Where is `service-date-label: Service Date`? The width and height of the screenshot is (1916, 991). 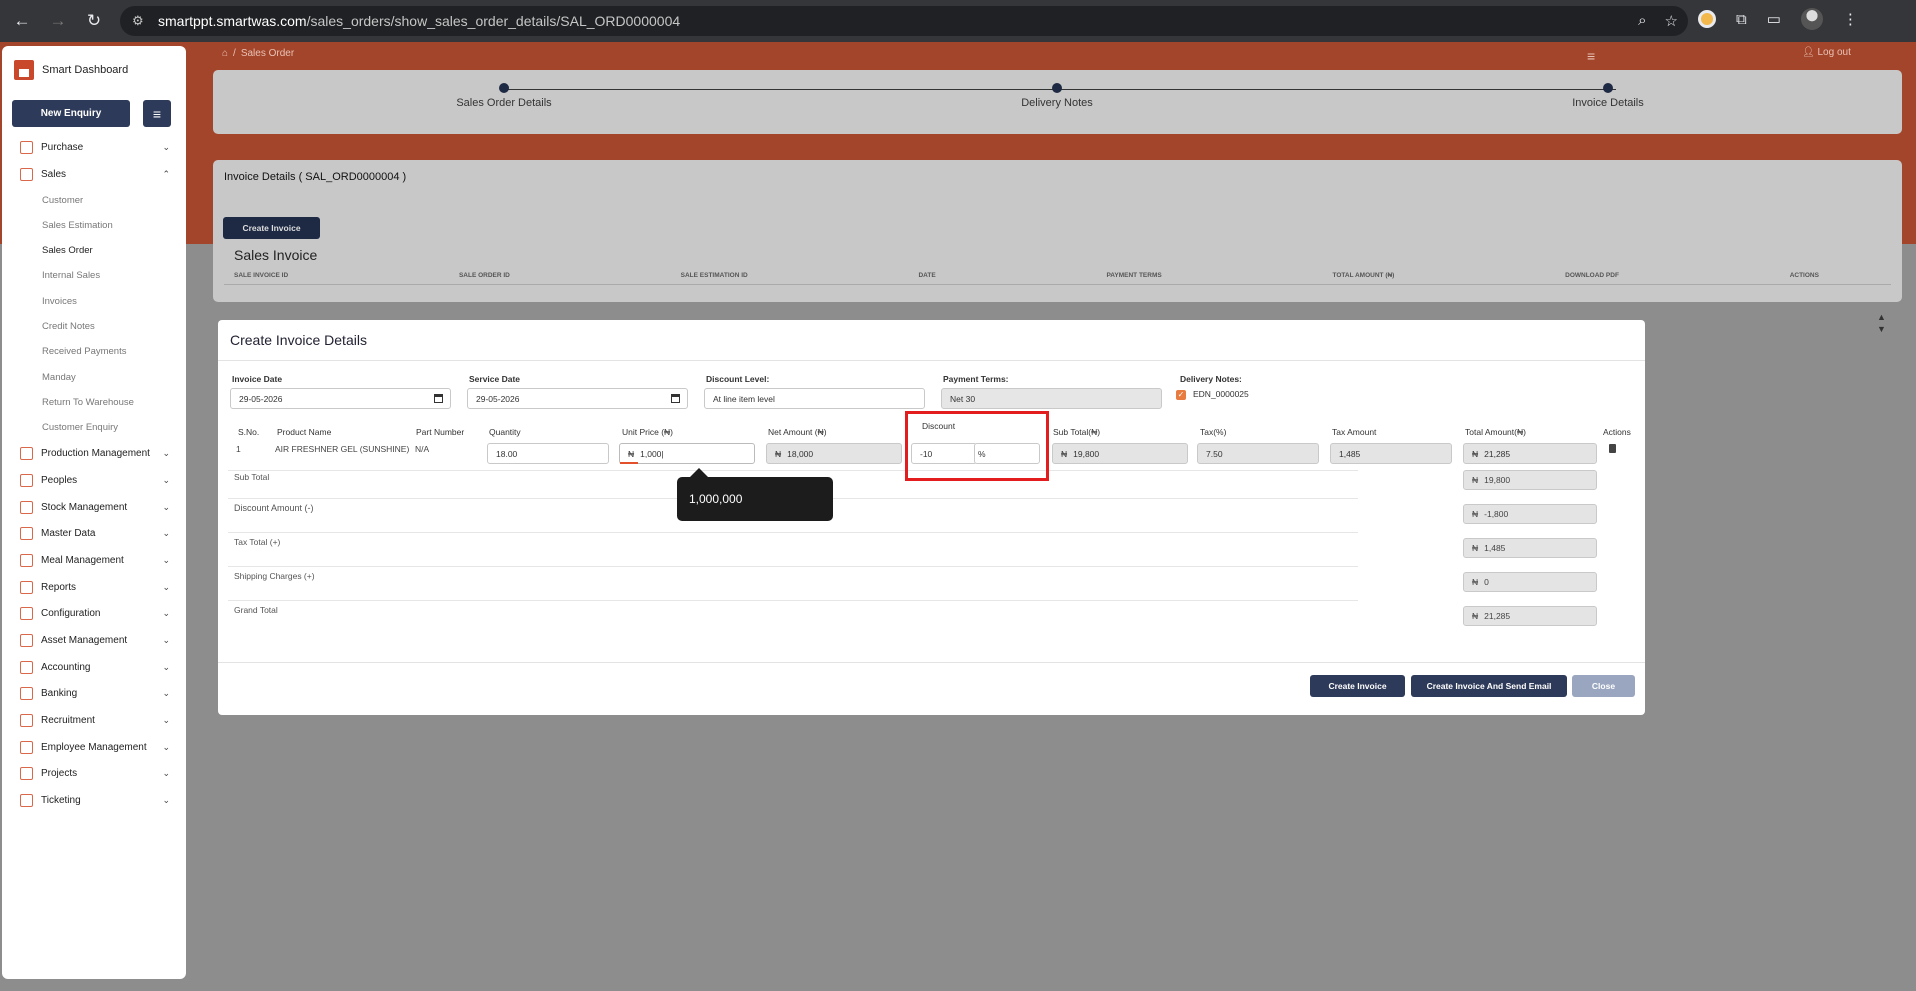
service-date-label: Service Date is located at coordinates (495, 379).